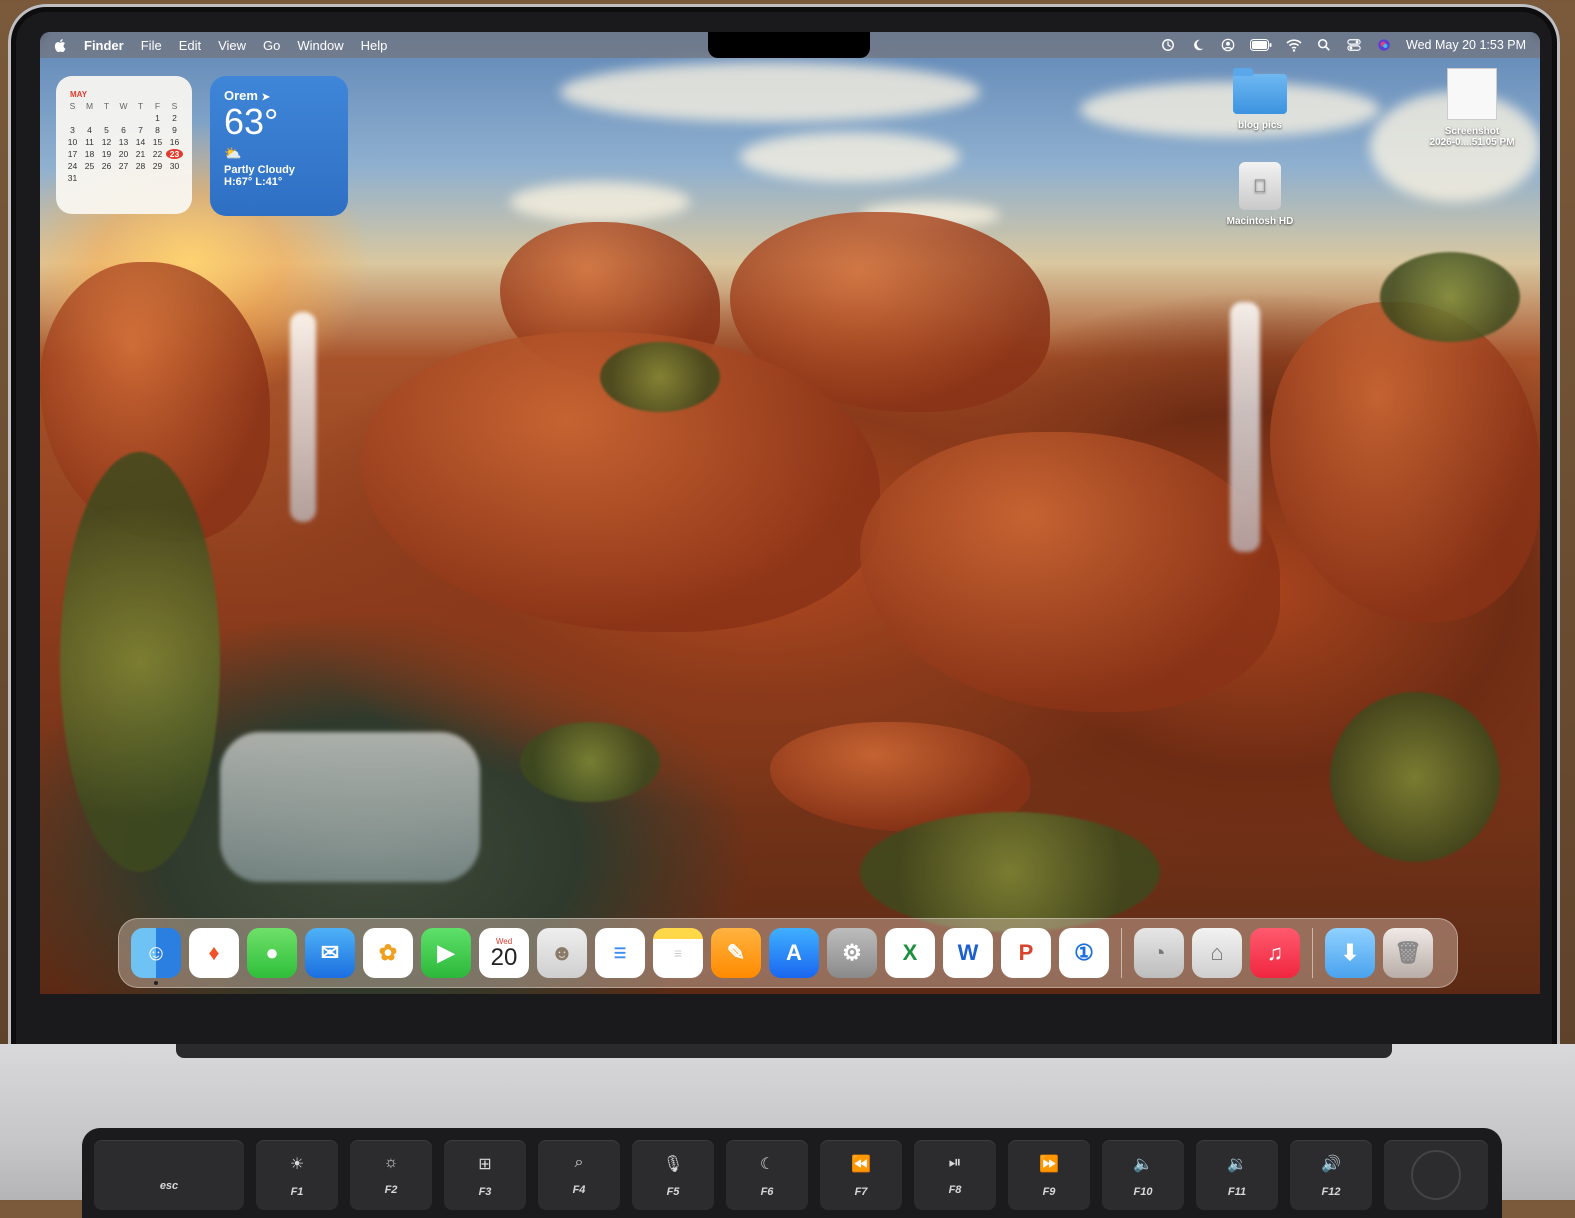 The image size is (1575, 1218). Describe the element at coordinates (968, 953) in the screenshot. I see `word-dock-icon: W` at that location.